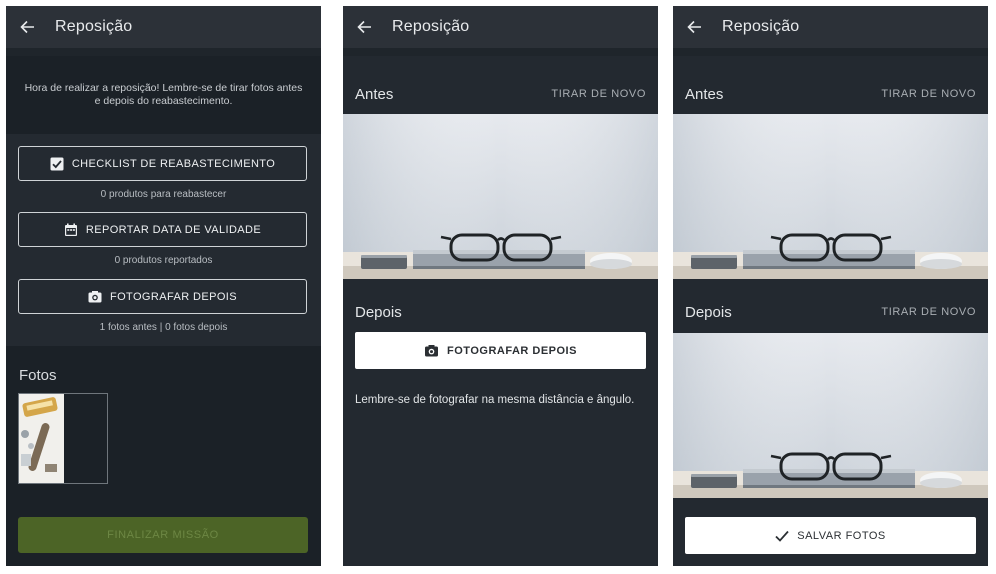 The height and width of the screenshot is (574, 996). Describe the element at coordinates (163, 327) in the screenshot. I see `photo-count: 1 fotos antes | 0 fotos depois` at that location.